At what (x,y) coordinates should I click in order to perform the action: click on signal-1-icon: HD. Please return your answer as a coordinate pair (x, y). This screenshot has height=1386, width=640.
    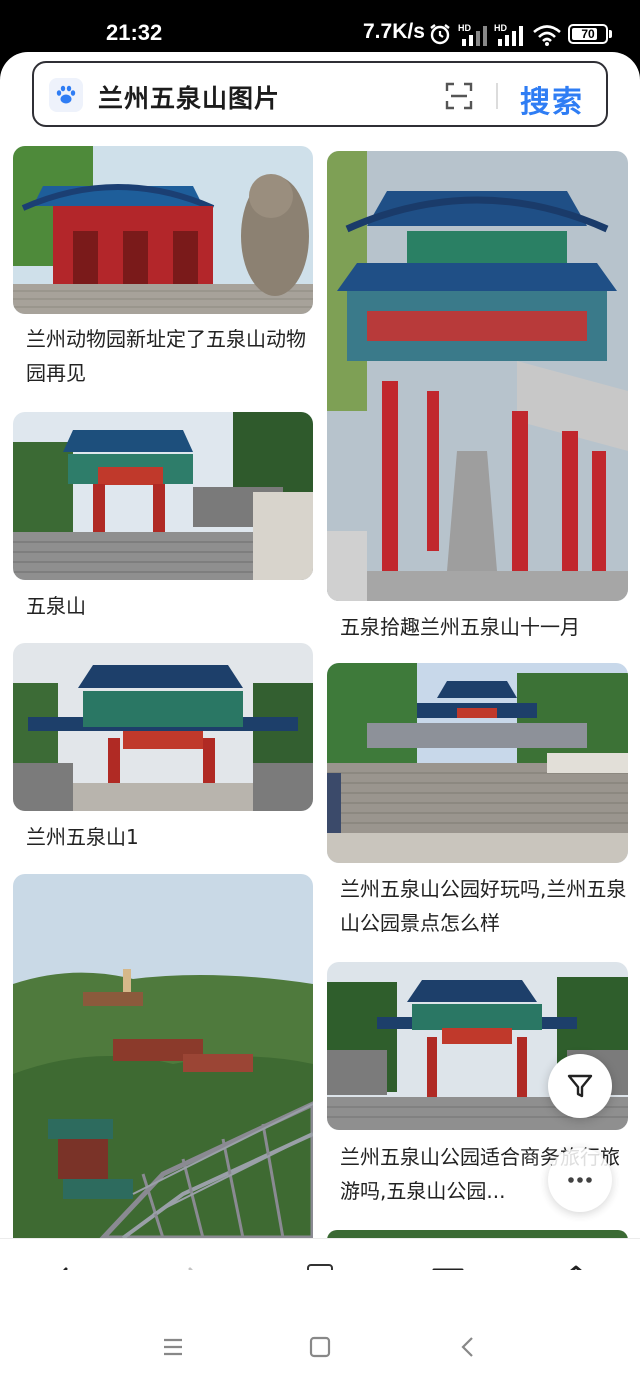
    Looking at the image, I should click on (472, 34).